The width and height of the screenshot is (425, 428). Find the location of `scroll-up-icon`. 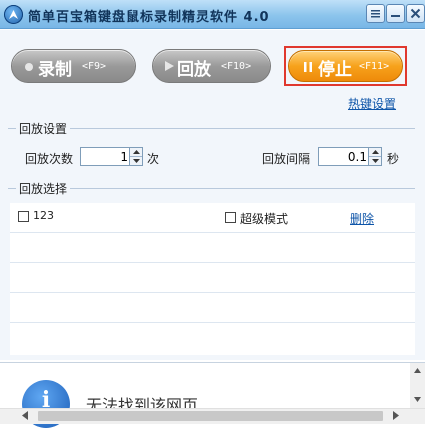

scroll-up-icon is located at coordinates (417, 370).